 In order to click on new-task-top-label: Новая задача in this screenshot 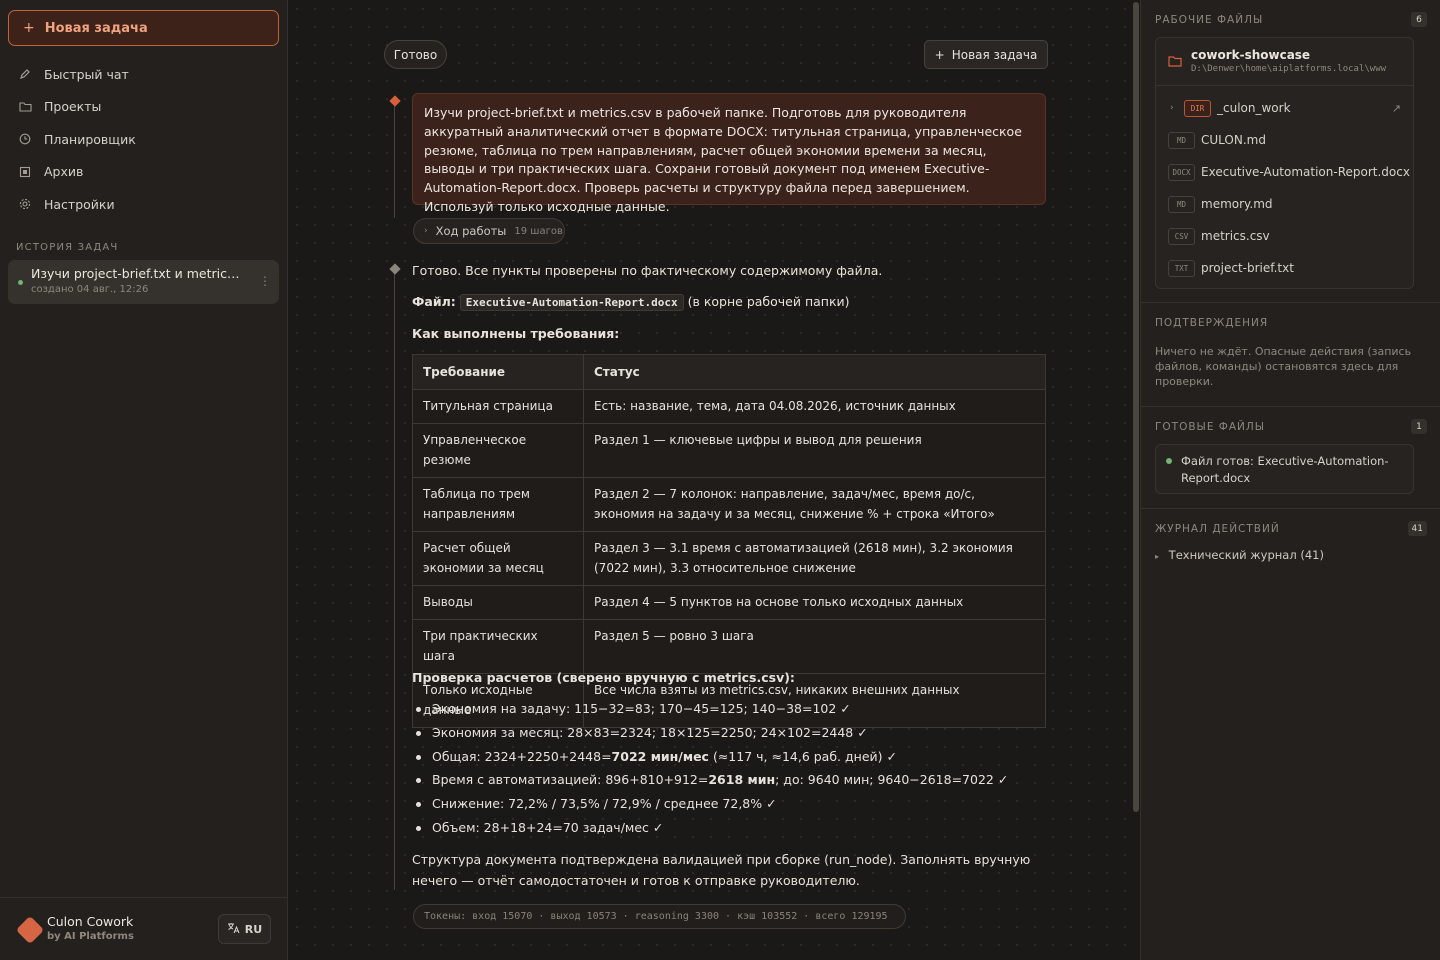, I will do `click(994, 54)`.